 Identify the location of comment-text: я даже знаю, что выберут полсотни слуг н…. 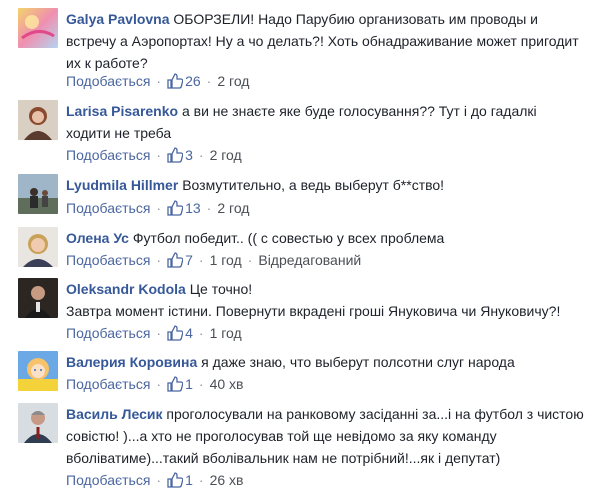
(358, 362).